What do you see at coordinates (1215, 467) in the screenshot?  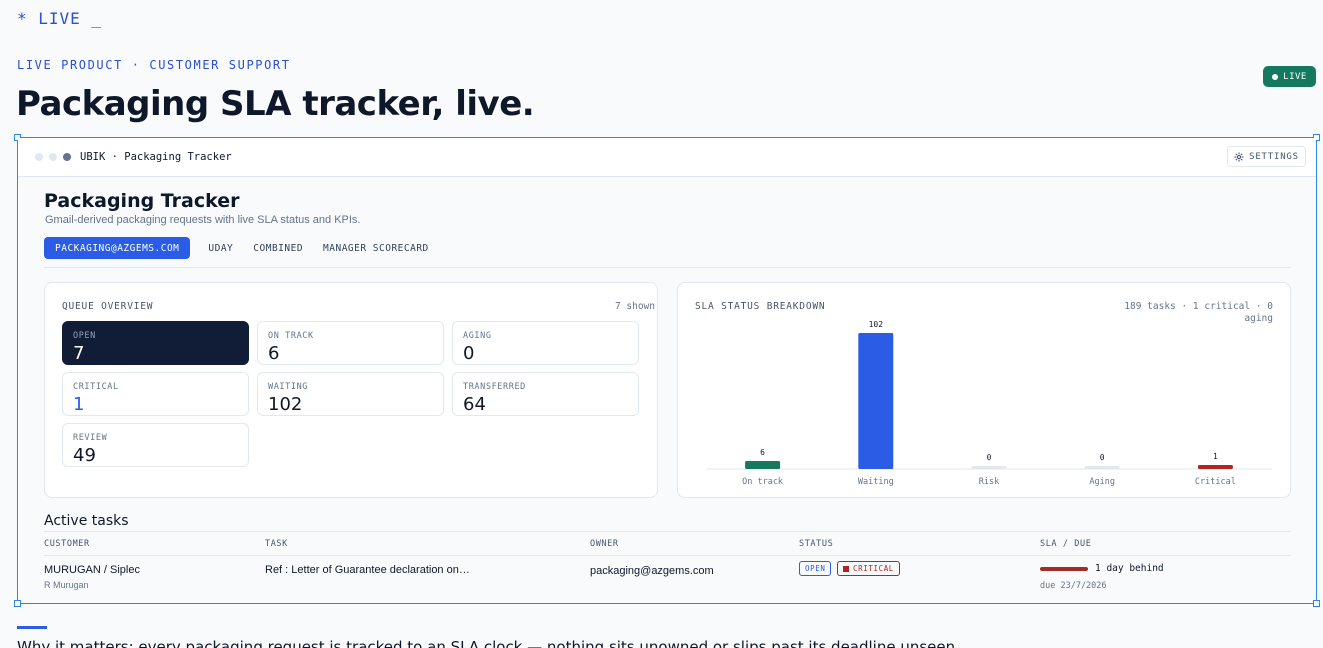 I see `bar-critical` at bounding box center [1215, 467].